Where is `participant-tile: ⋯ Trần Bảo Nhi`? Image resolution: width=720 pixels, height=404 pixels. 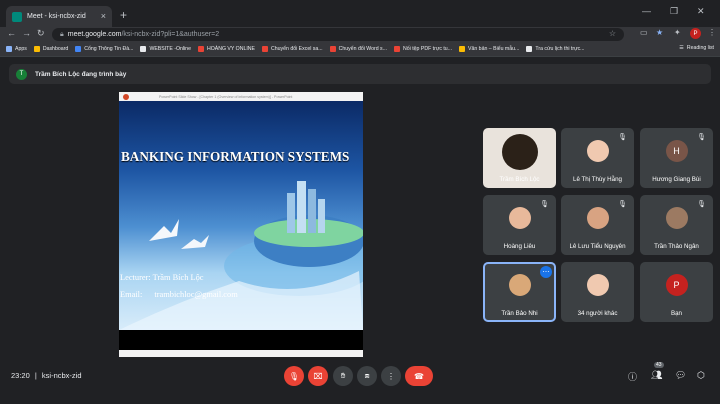 participant-tile: ⋯ Trần Bảo Nhi is located at coordinates (519, 292).